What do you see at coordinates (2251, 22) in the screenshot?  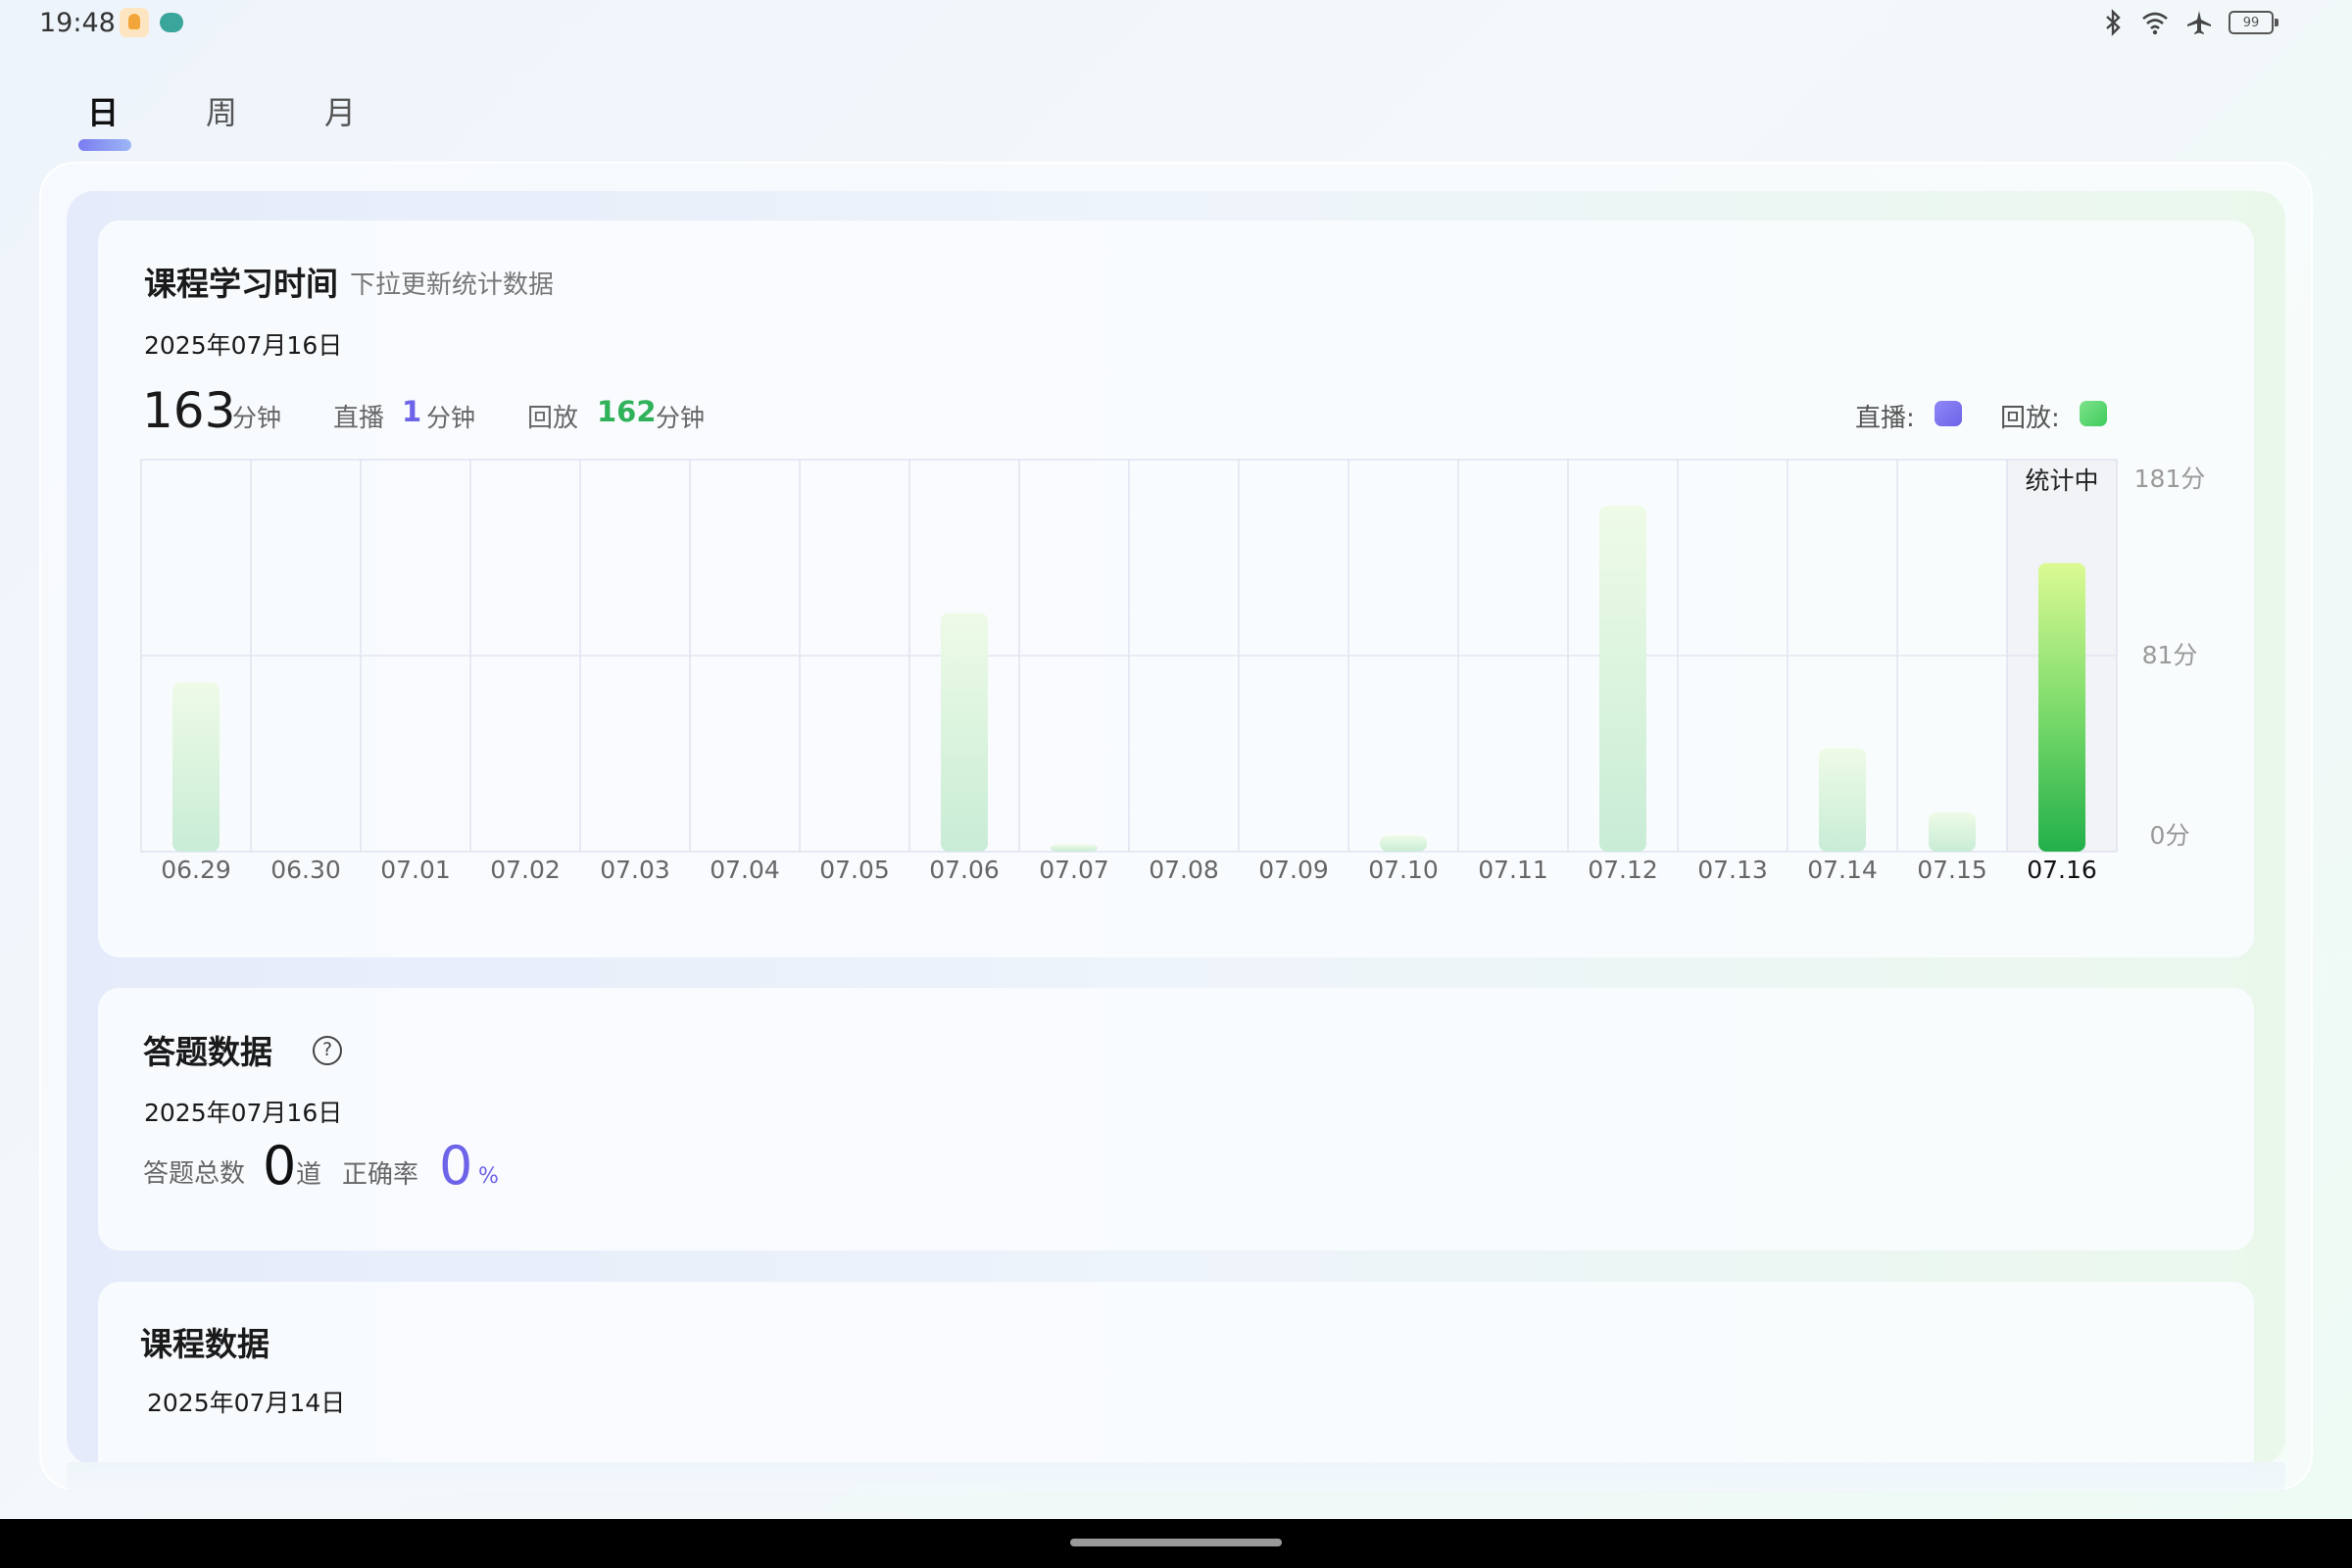 I see `battery-level: 99` at bounding box center [2251, 22].